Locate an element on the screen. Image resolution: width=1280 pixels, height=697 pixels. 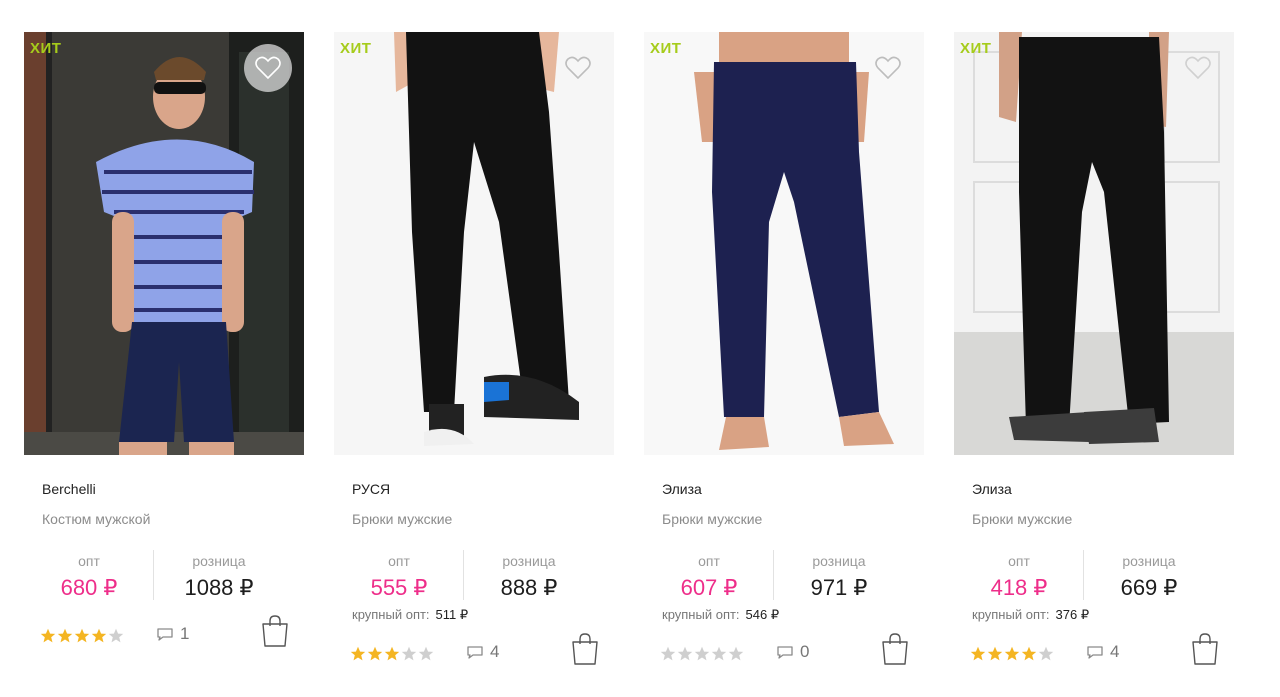
opt-price: 555 ₽ is located at coordinates (399, 587).